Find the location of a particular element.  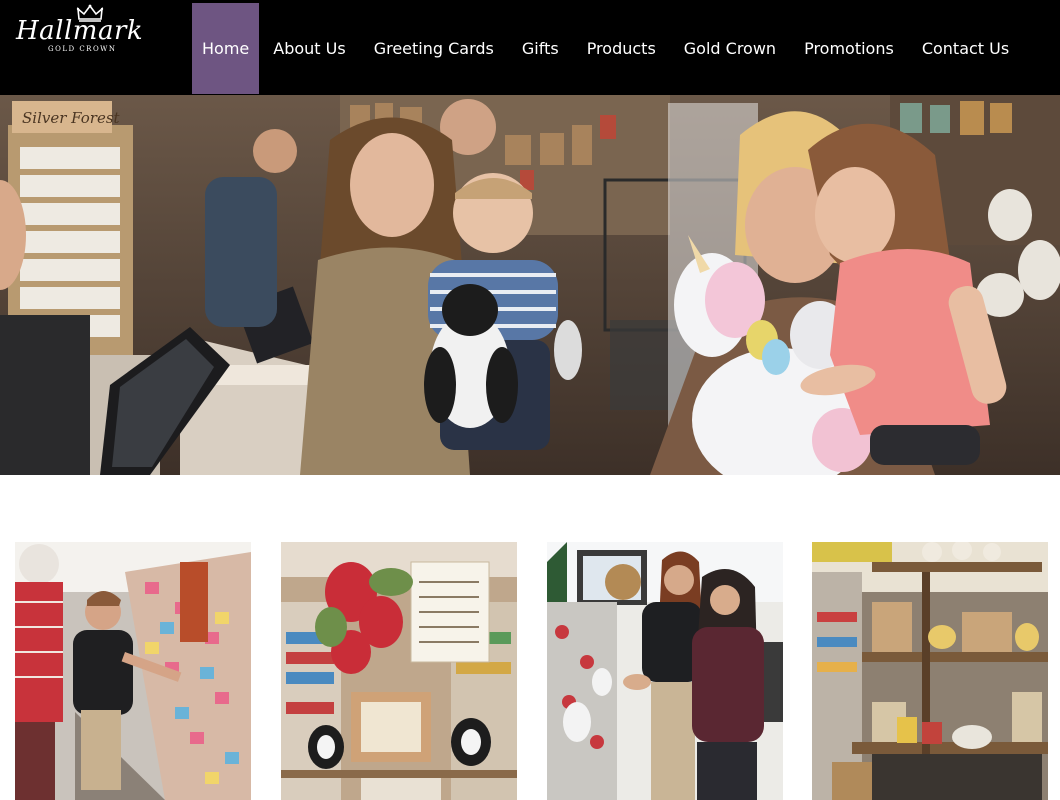

ornament-shopping-photo is located at coordinates (665, 671).